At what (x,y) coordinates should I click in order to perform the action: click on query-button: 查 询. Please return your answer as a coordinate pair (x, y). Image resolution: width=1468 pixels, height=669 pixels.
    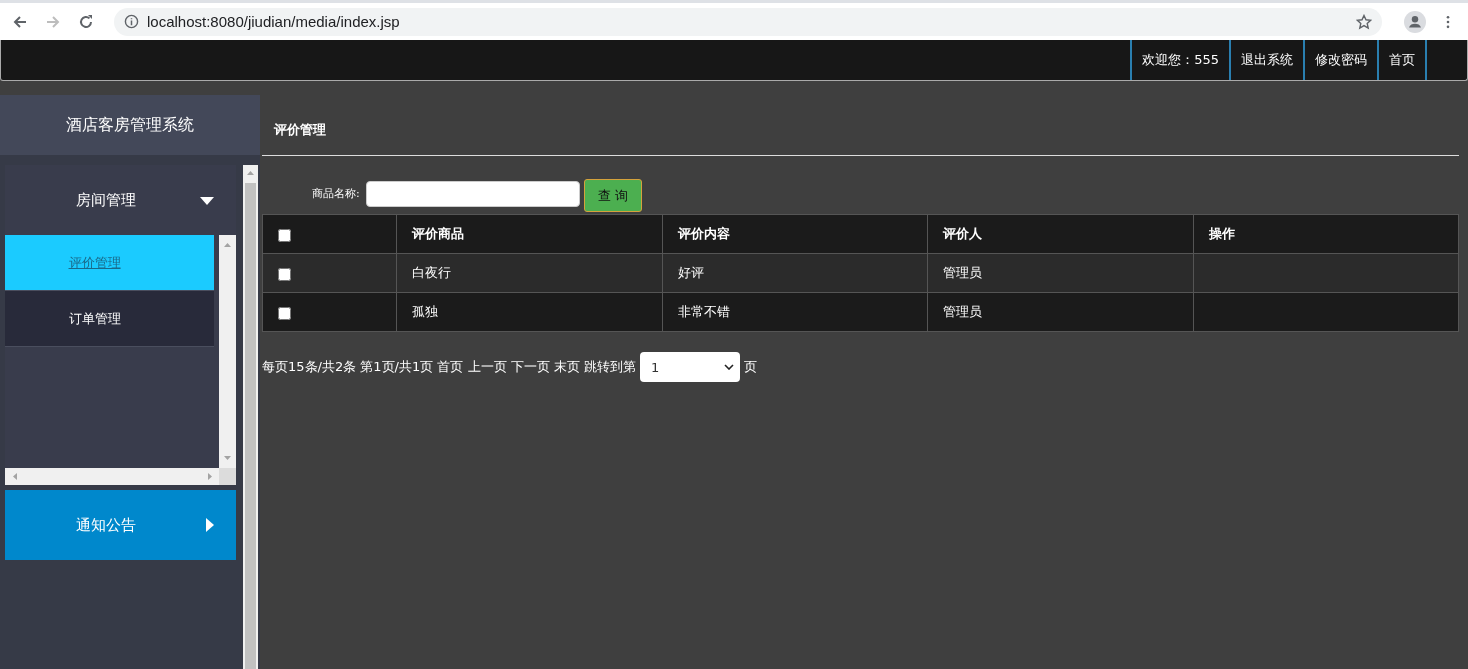
    Looking at the image, I should click on (612, 195).